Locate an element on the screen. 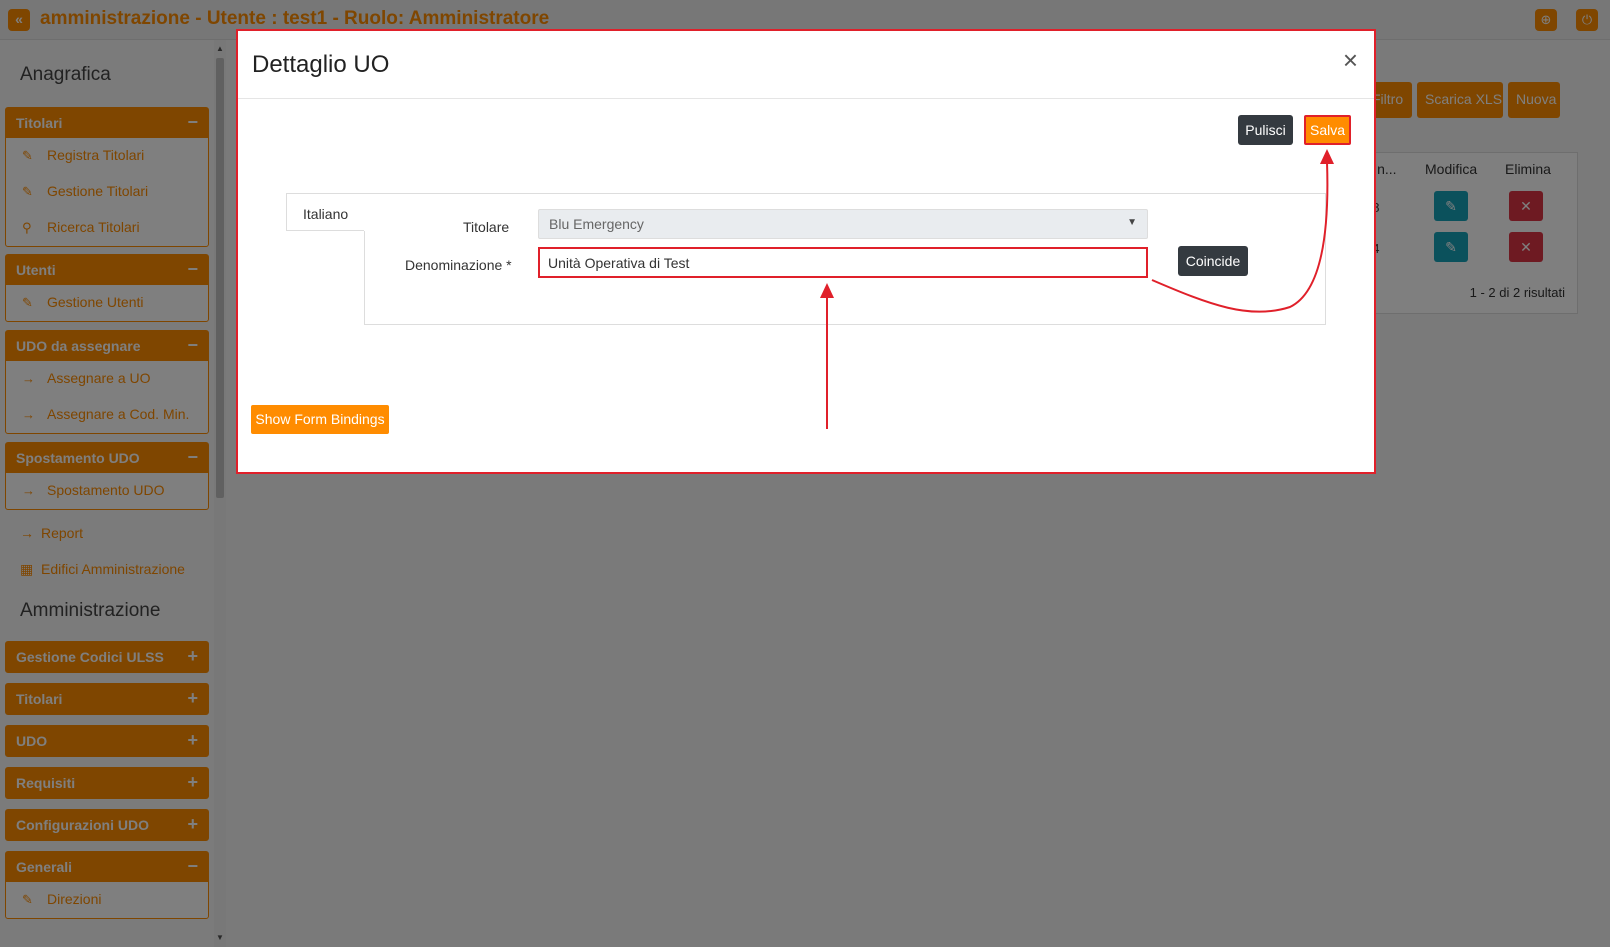  denominazione-label: Denominazione * is located at coordinates (458, 265).